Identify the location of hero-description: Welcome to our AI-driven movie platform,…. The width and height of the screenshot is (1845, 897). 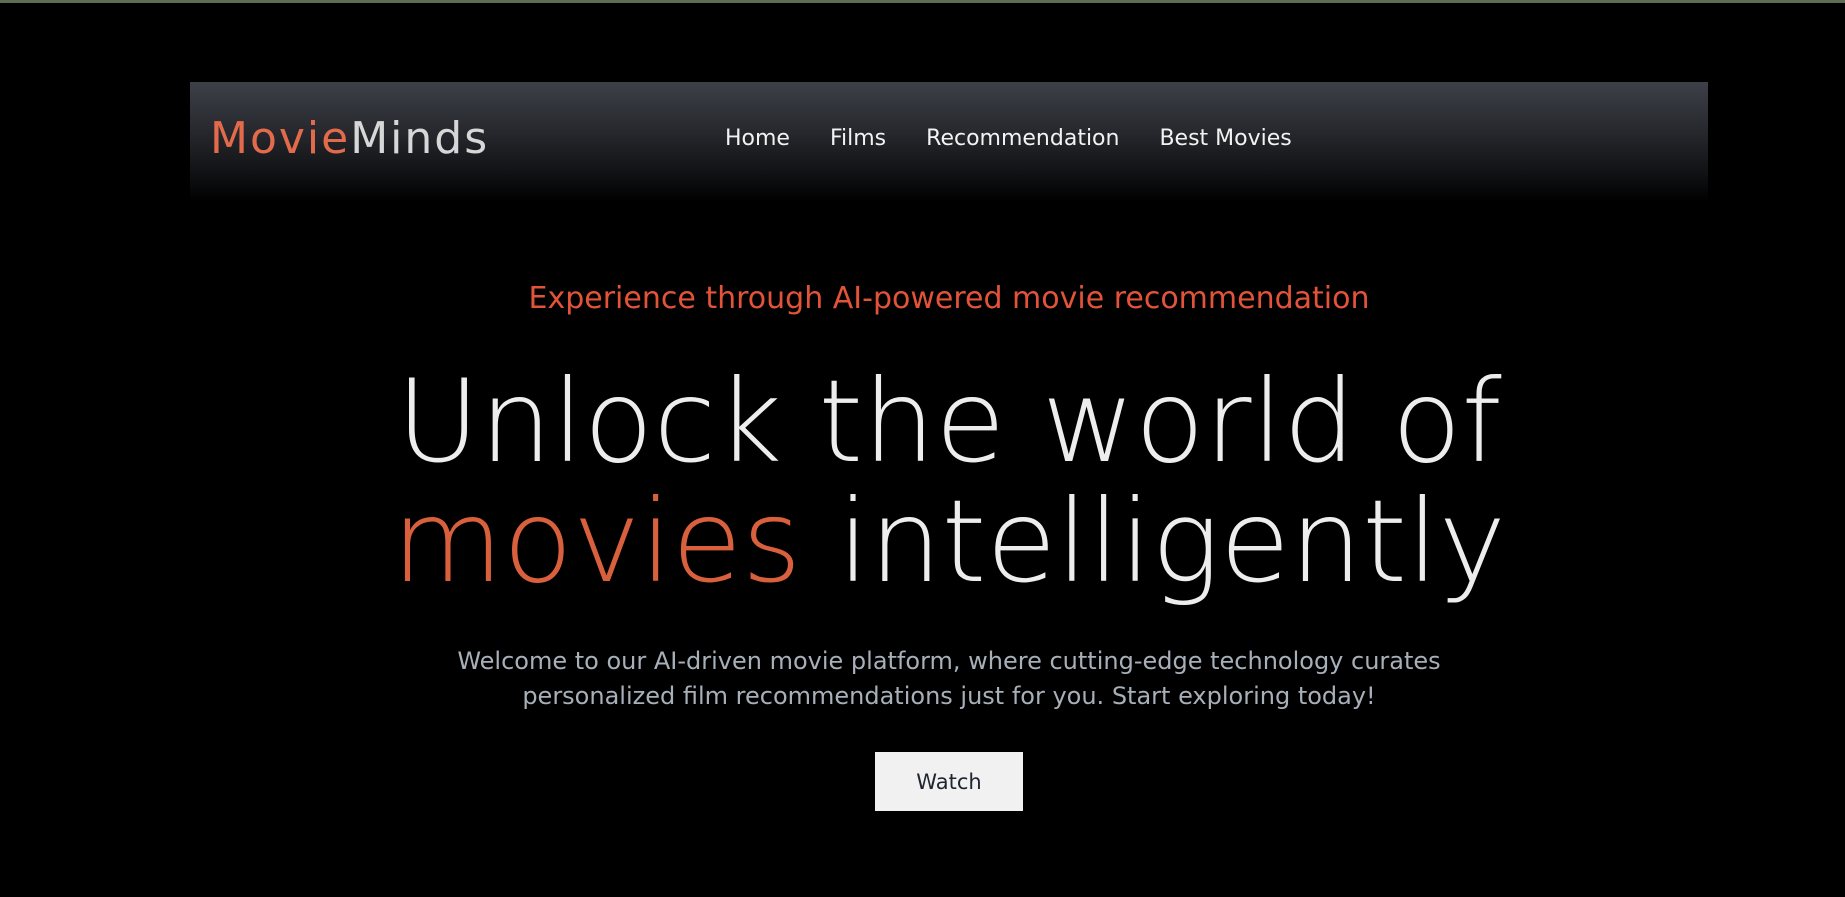
(922, 679).